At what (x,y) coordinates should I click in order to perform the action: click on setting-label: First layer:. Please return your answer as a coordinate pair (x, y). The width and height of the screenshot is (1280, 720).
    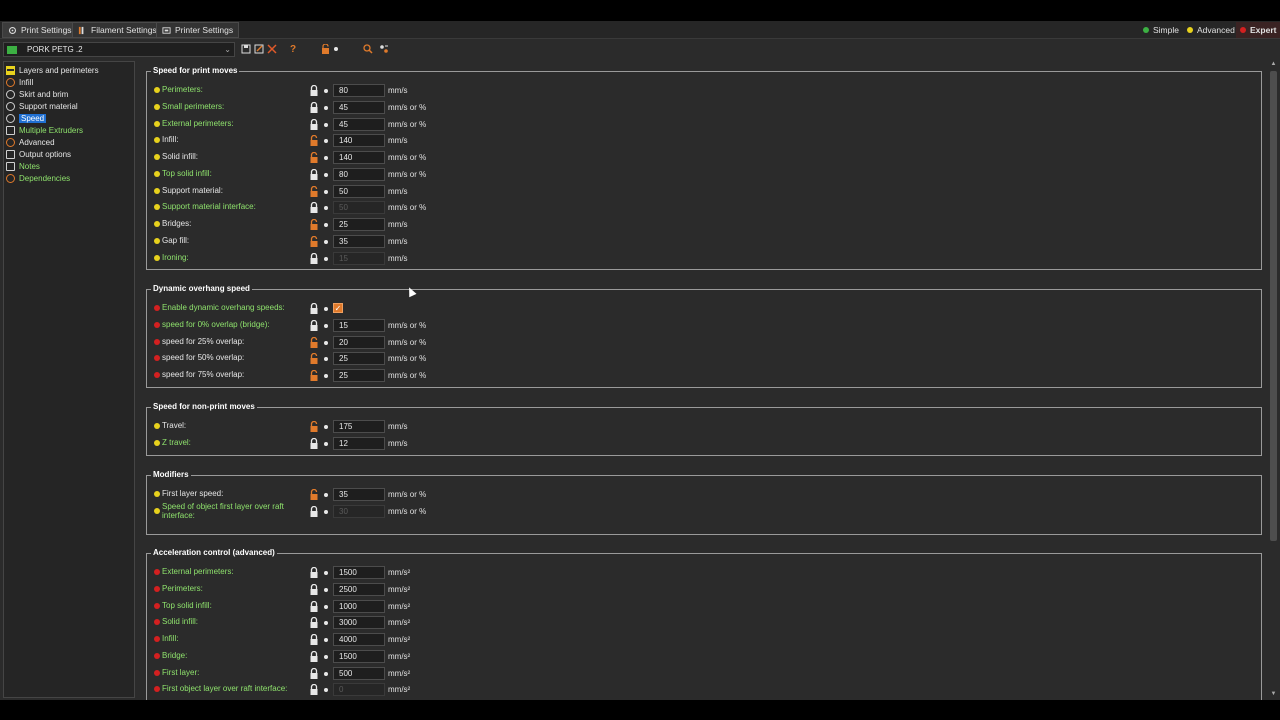
    Looking at the image, I should click on (180, 672).